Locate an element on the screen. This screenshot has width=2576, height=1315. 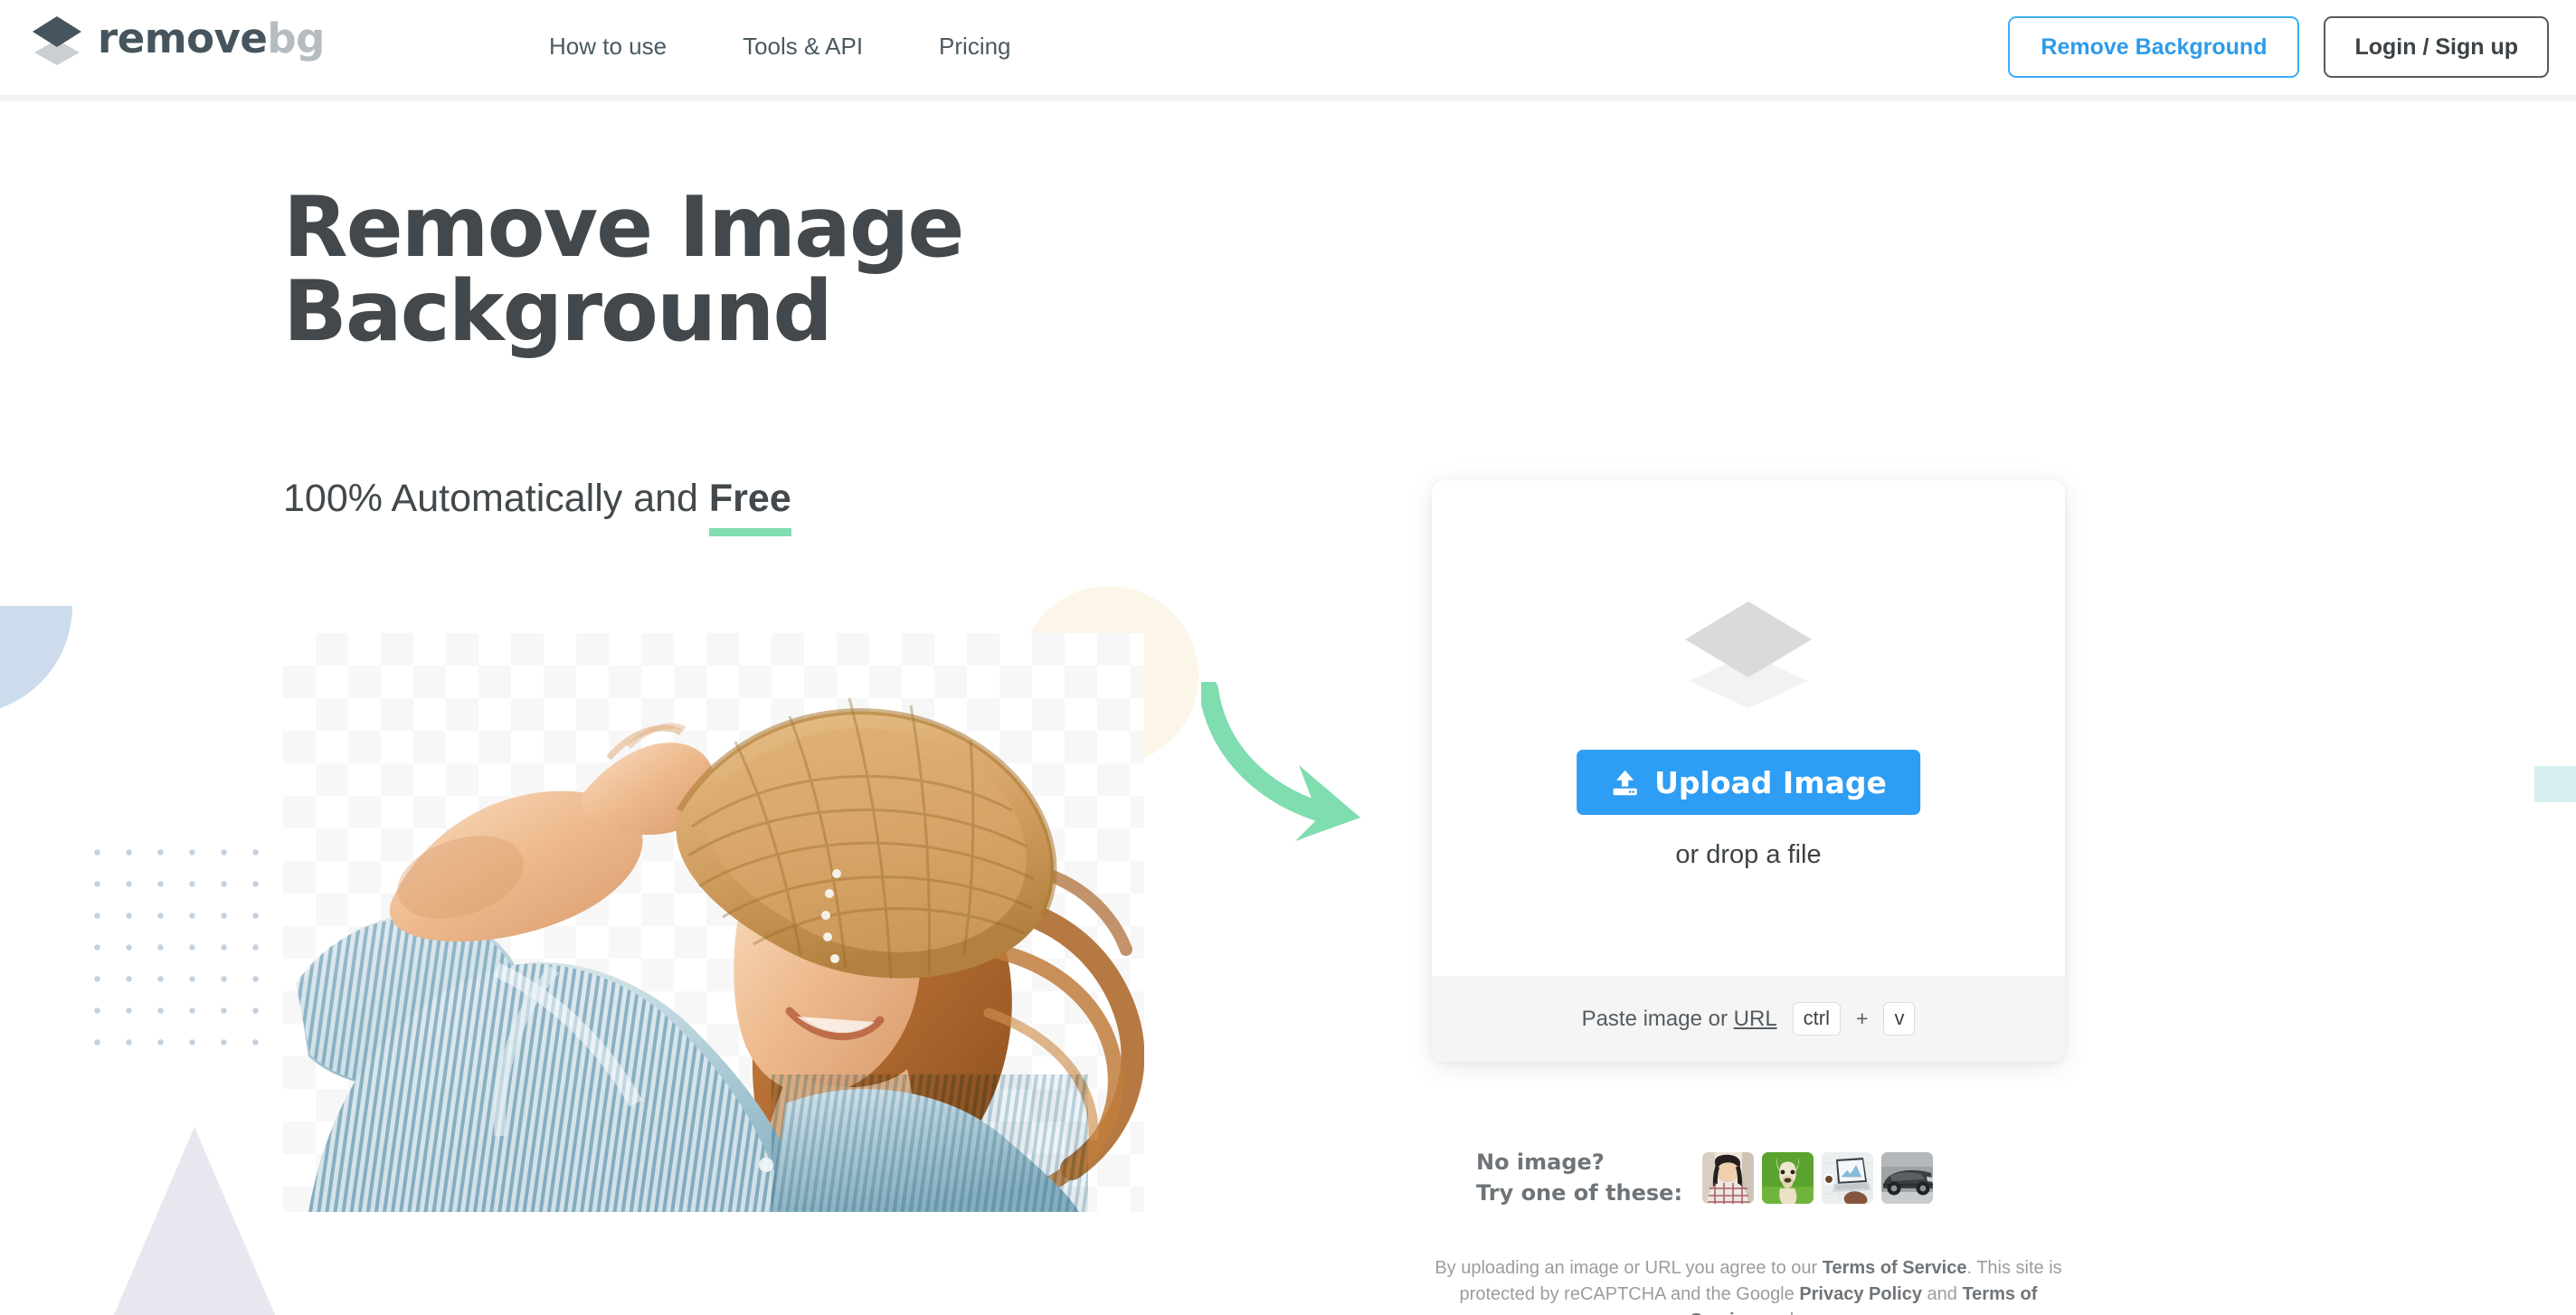
site-logo: removebg is located at coordinates (176, 41).